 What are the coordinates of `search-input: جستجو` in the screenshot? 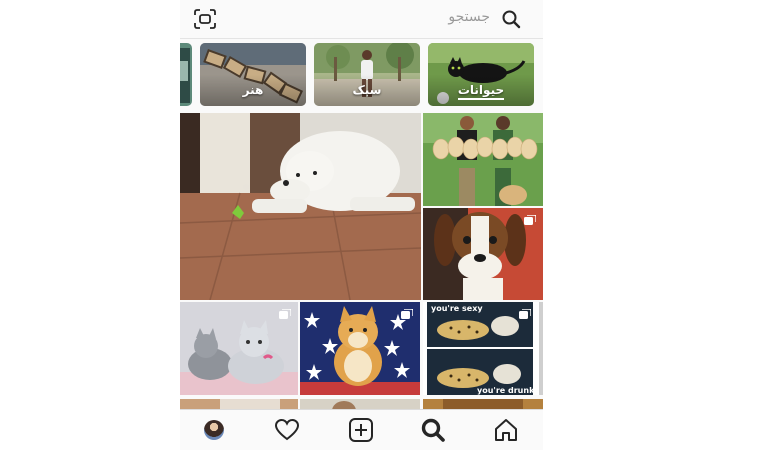 It's located at (469, 17).